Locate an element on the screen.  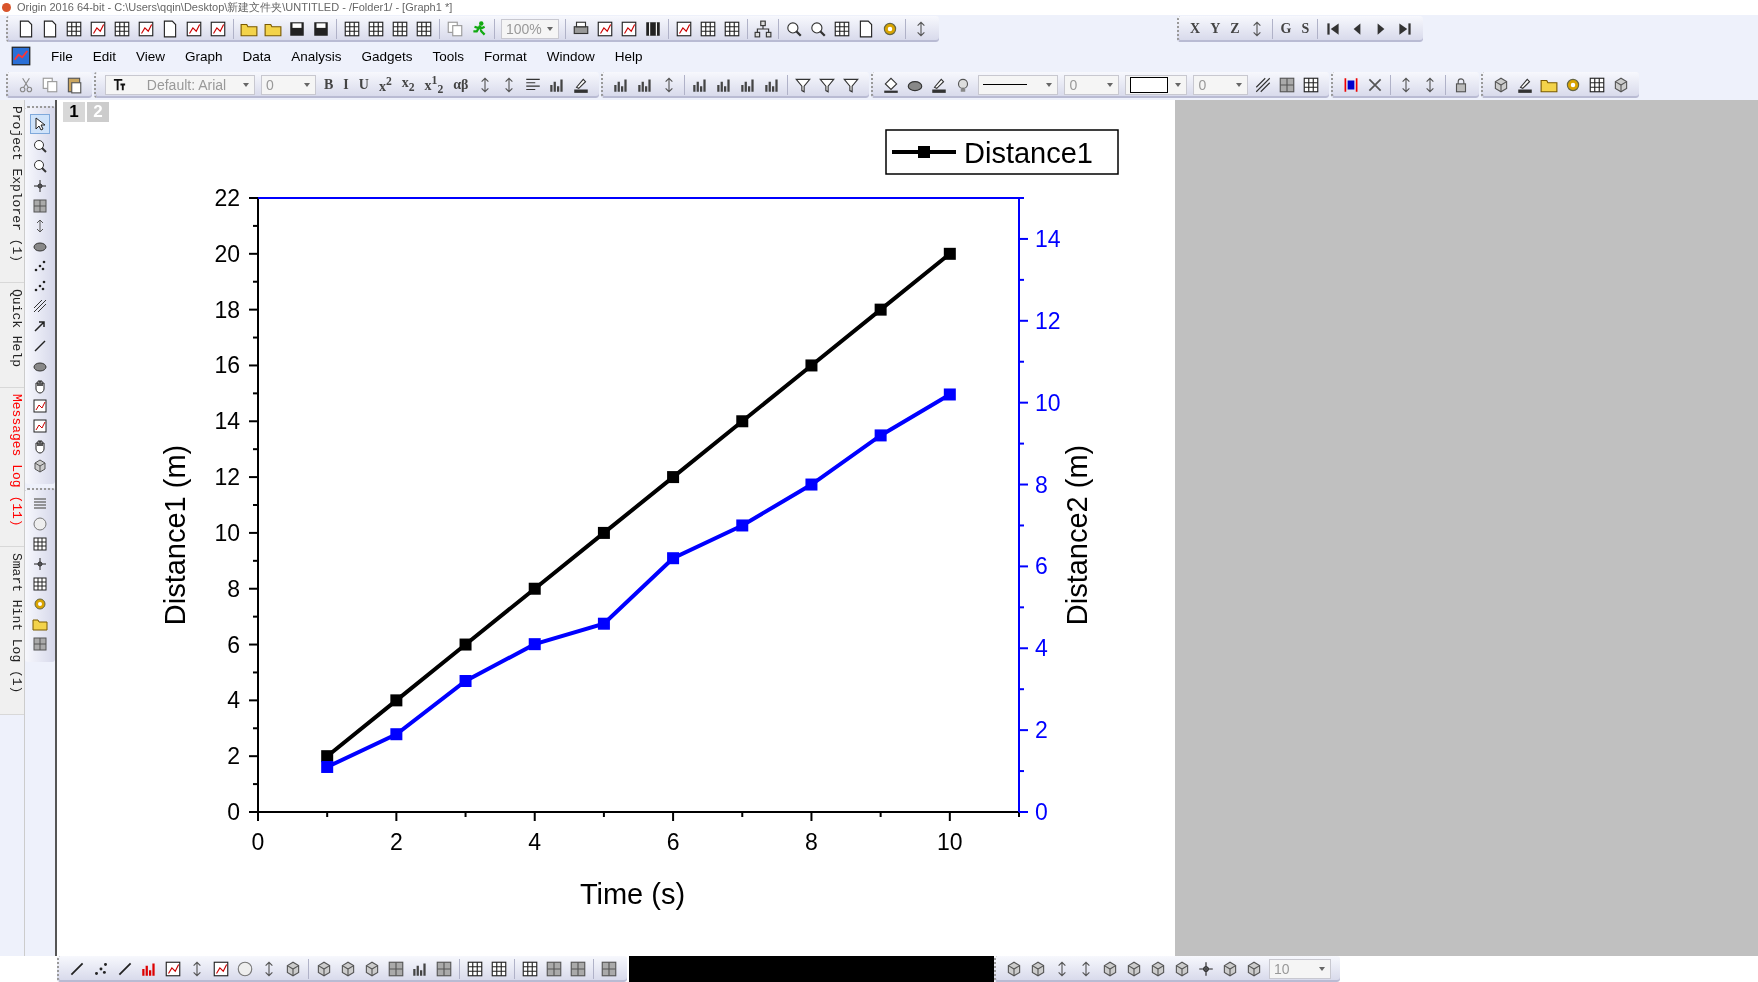
menu-item: Help is located at coordinates (628, 56).